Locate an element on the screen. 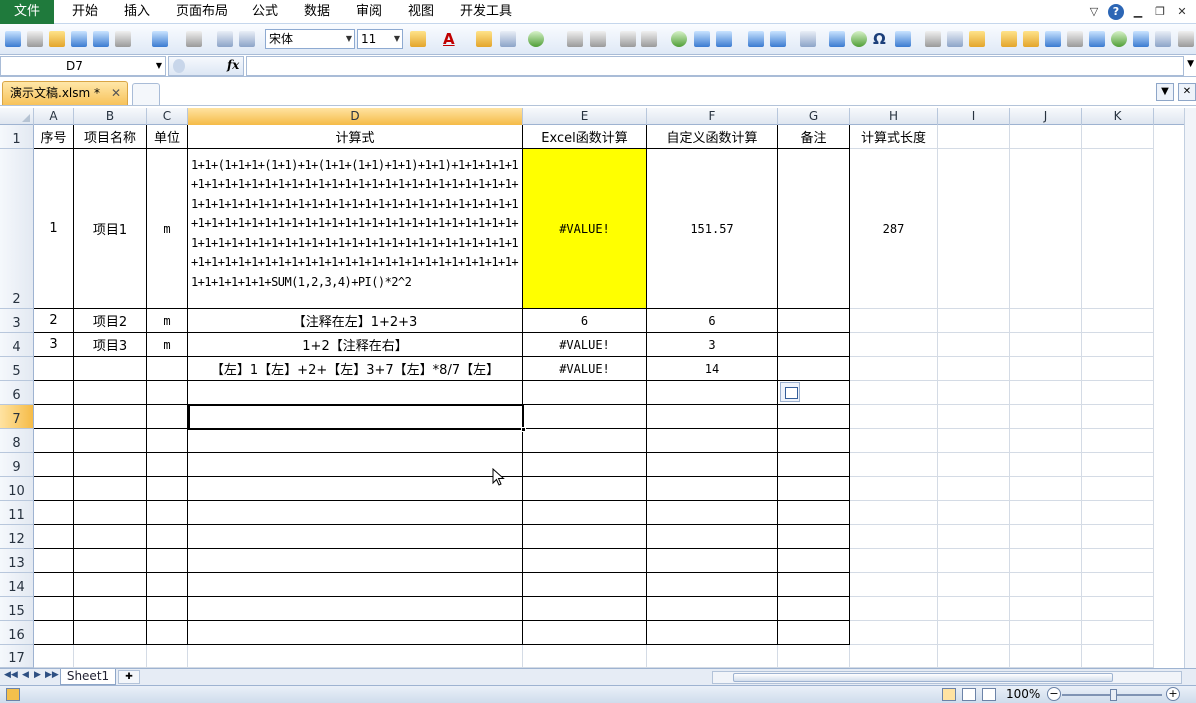 This screenshot has height=703, width=1196. window-icon is located at coordinates (778, 39).